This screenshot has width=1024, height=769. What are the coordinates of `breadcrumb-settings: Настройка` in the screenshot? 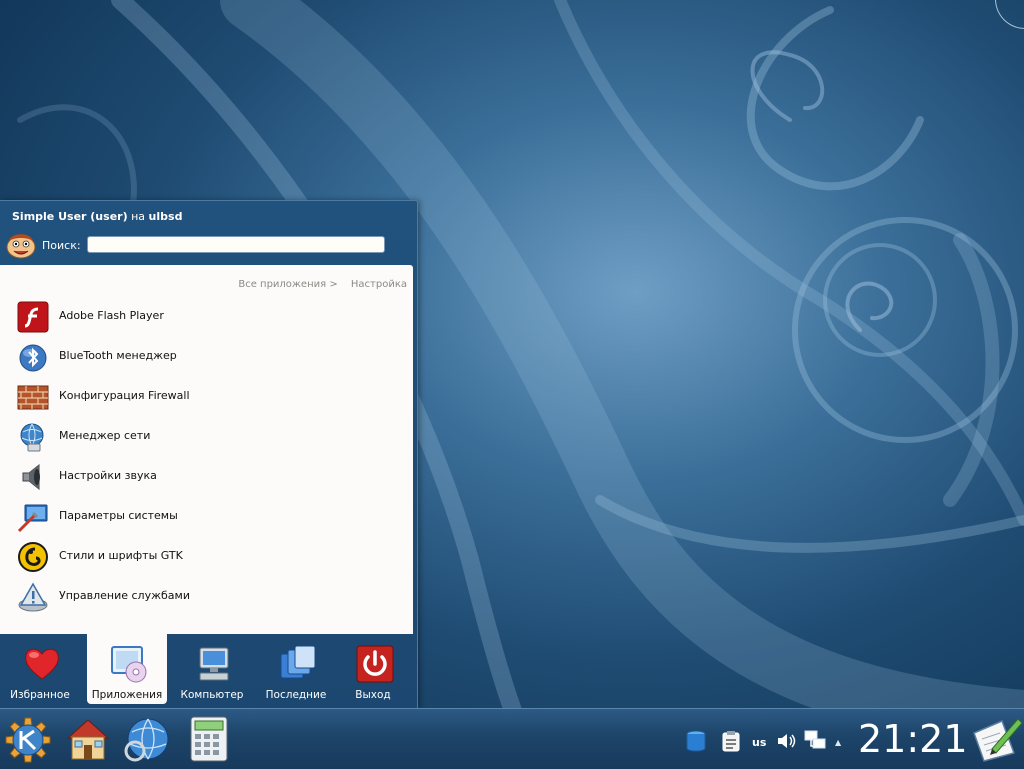 It's located at (379, 284).